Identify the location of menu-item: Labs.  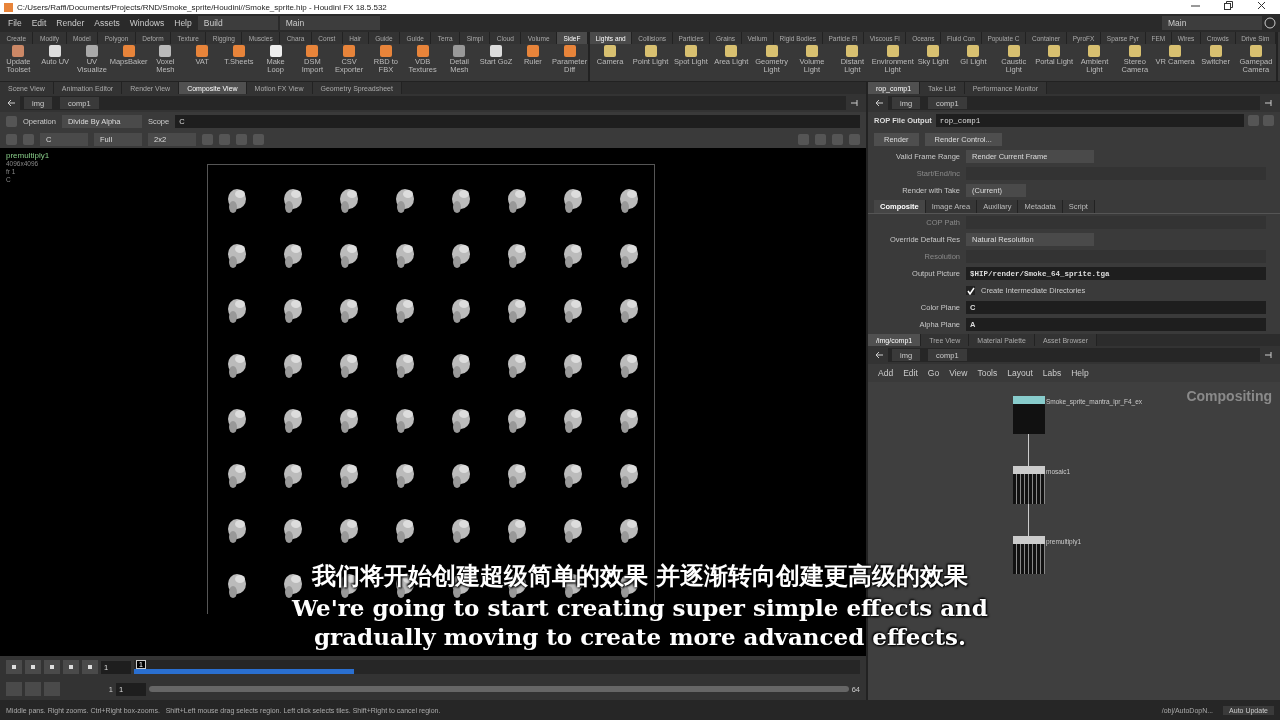
(1052, 373).